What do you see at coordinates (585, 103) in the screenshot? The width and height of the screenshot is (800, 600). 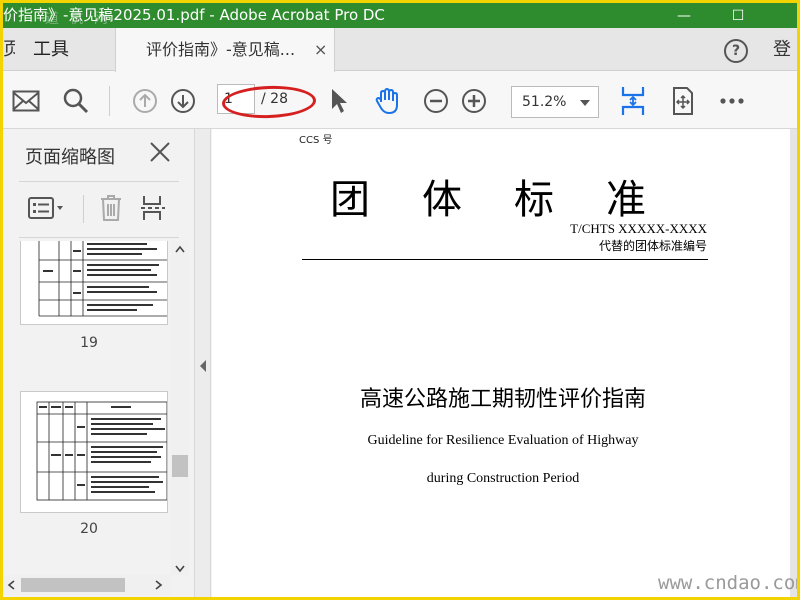 I see `chevron-down-icon` at bounding box center [585, 103].